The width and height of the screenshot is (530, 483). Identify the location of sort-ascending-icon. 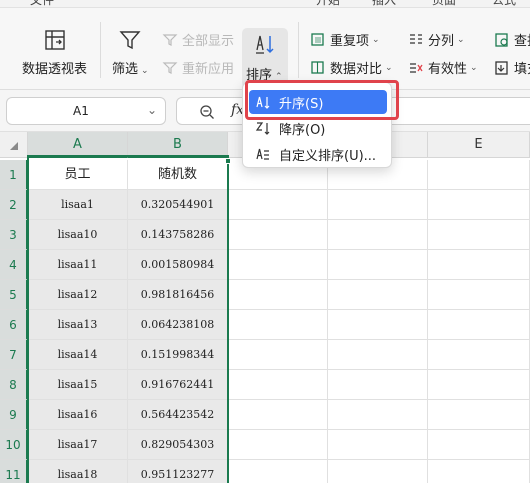
(263, 102).